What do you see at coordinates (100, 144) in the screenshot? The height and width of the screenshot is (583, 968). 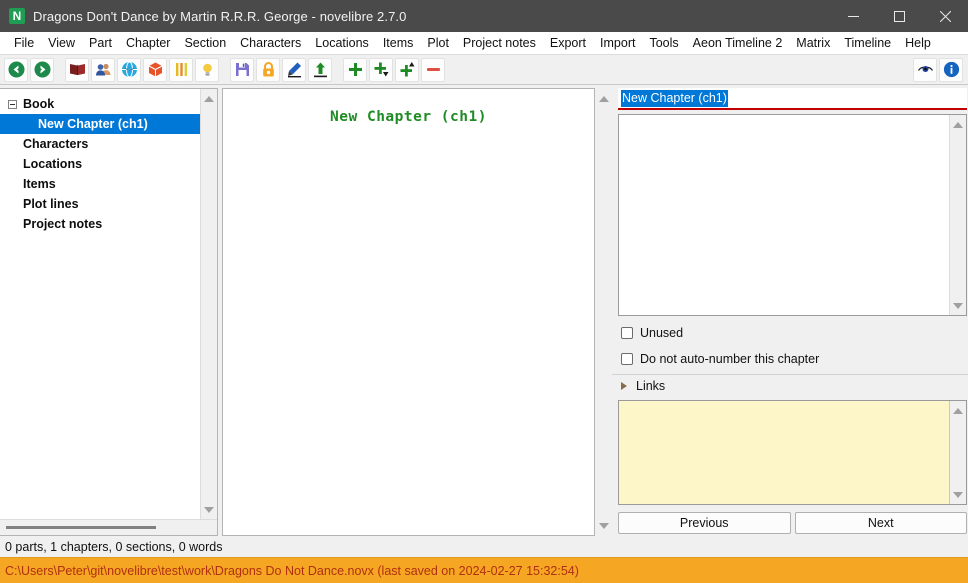 I see `tree-item-characters: Characters` at bounding box center [100, 144].